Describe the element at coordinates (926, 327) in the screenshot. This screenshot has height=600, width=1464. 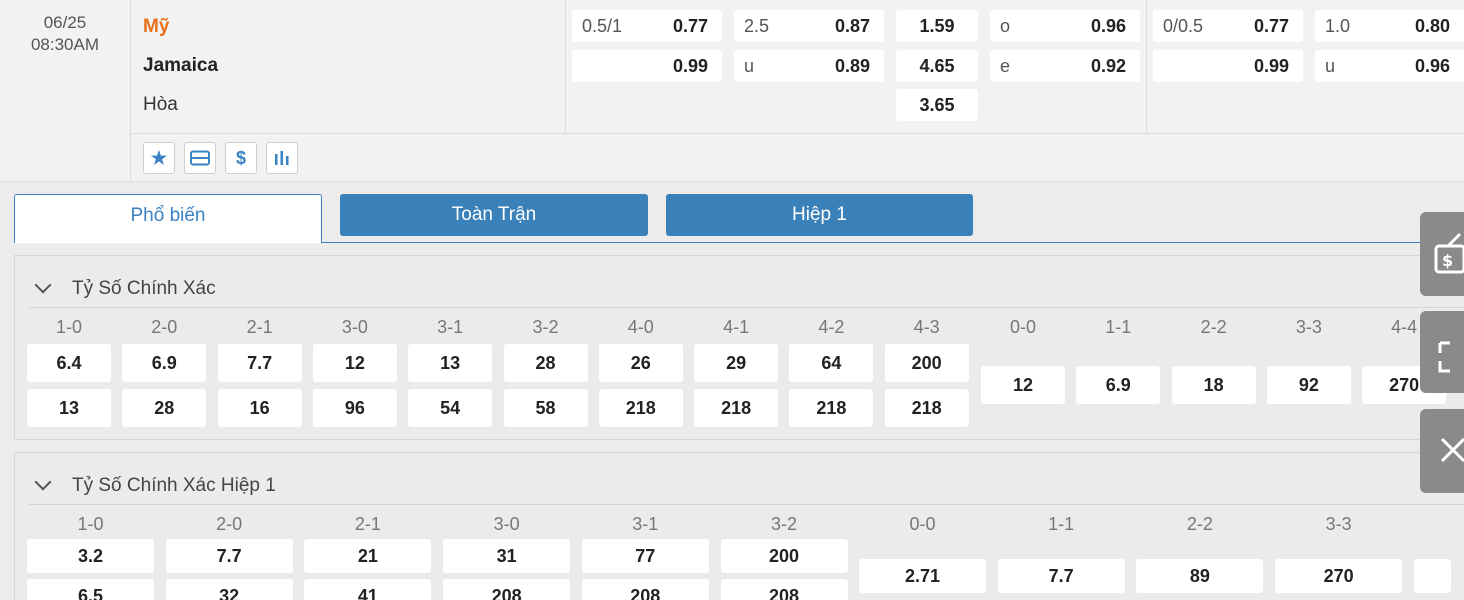
I see `score-label: 4-3` at that location.